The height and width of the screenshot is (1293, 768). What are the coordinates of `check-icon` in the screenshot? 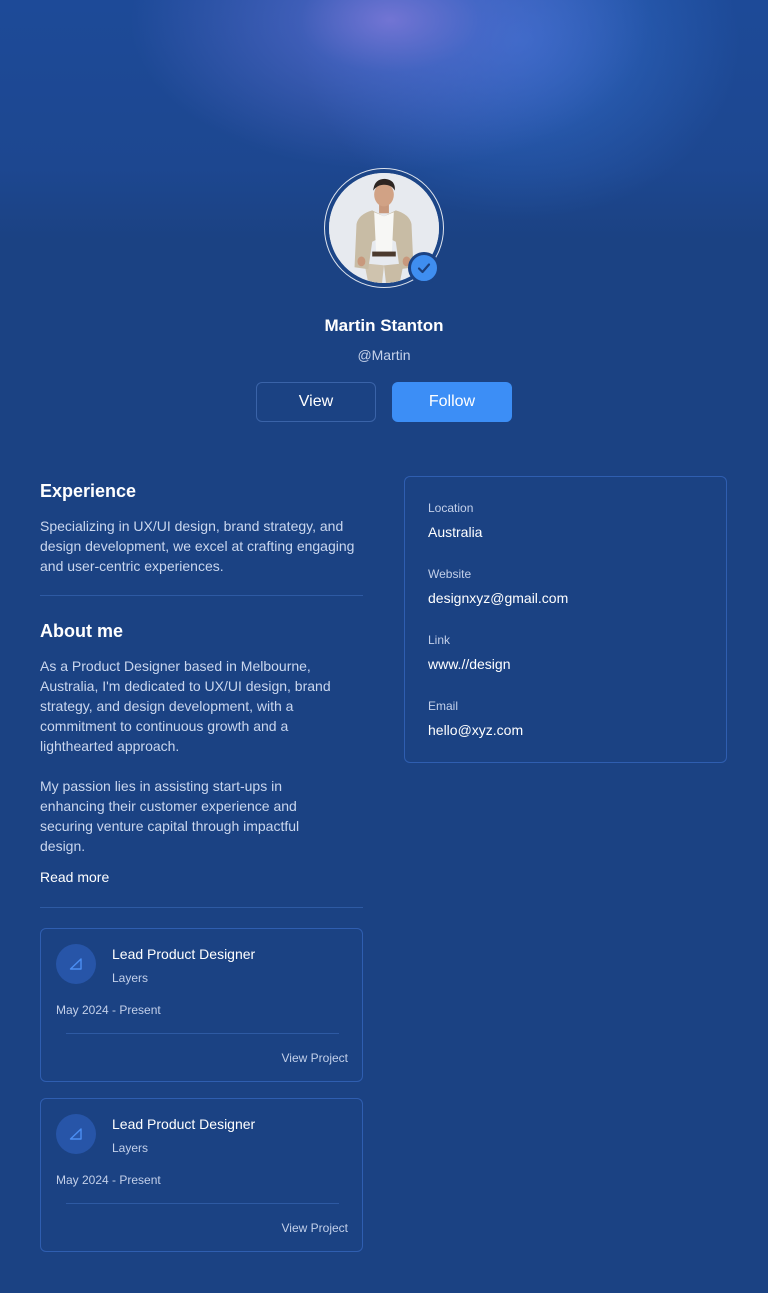 It's located at (424, 268).